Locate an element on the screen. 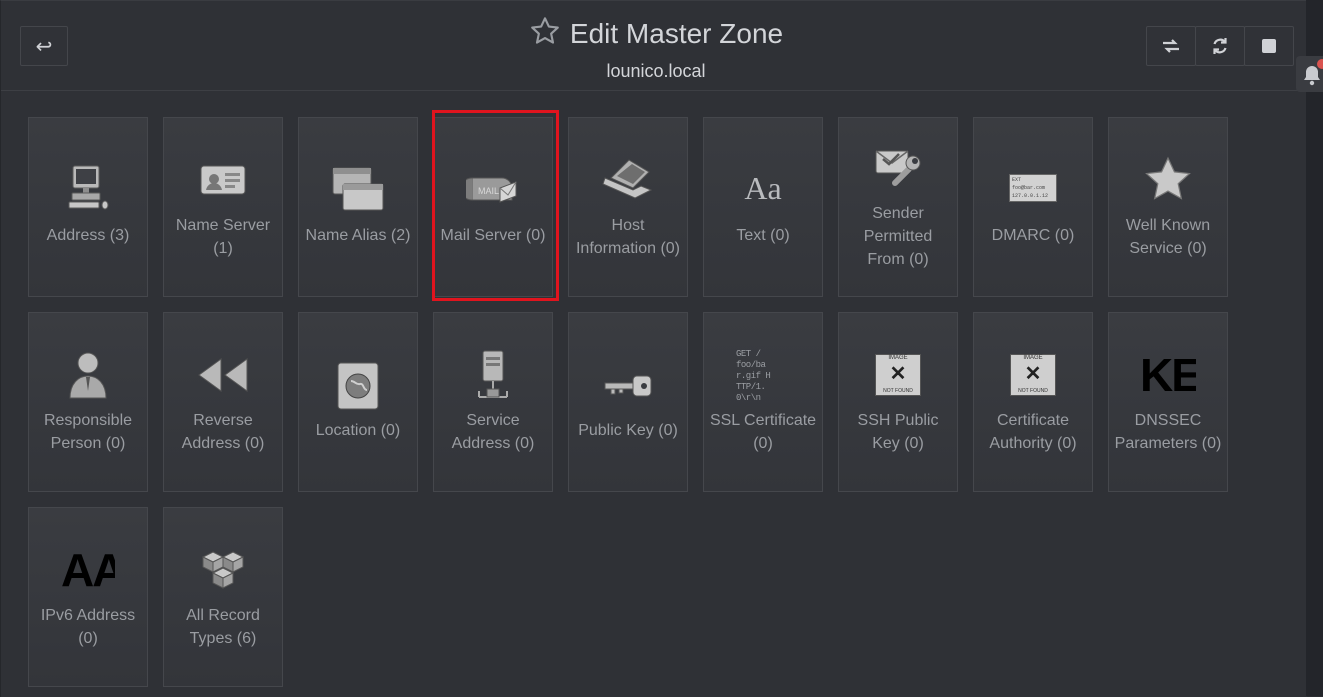  svg-text: MAIL is located at coordinates (488, 191).